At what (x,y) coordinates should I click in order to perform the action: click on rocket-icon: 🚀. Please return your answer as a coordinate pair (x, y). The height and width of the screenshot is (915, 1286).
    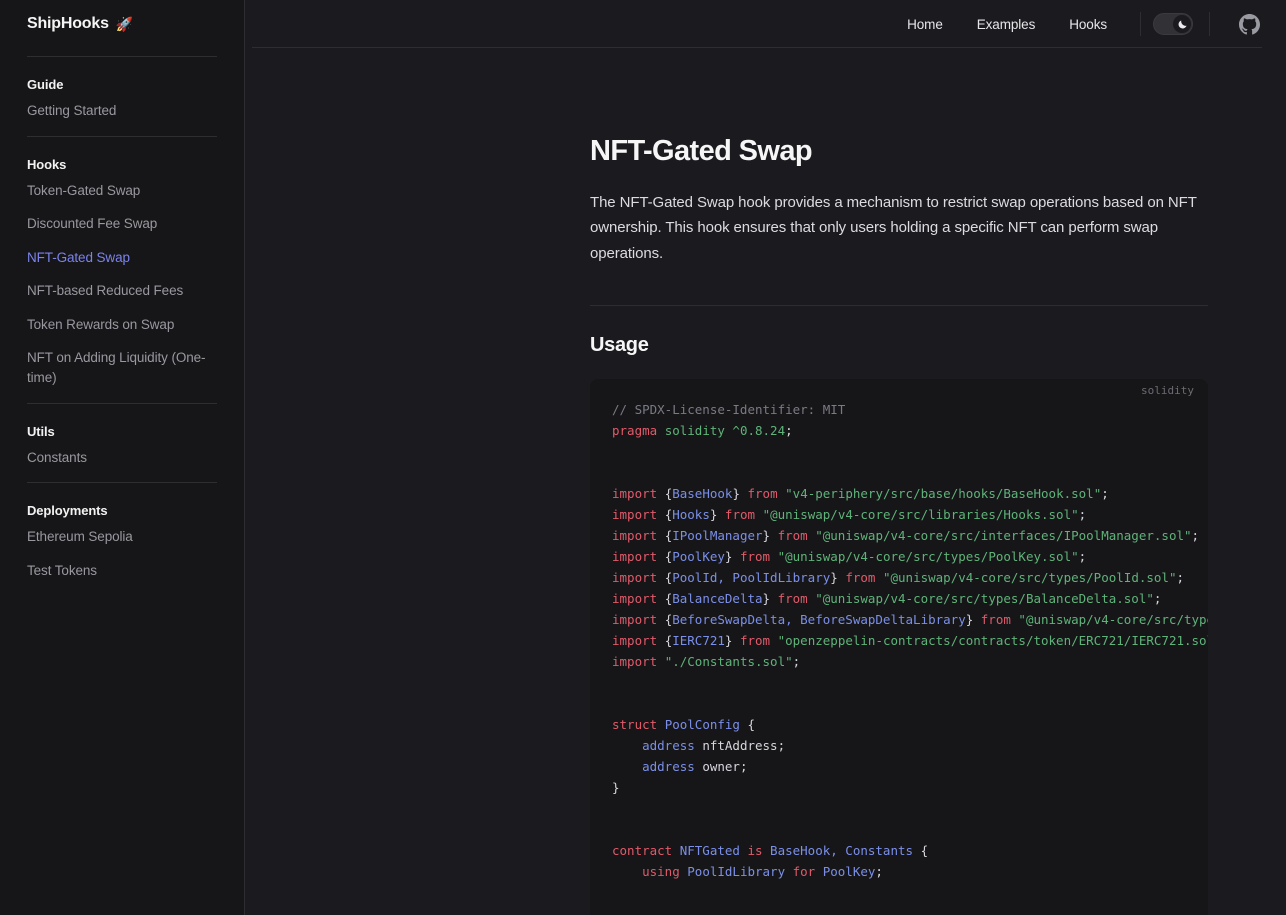
    Looking at the image, I should click on (124, 24).